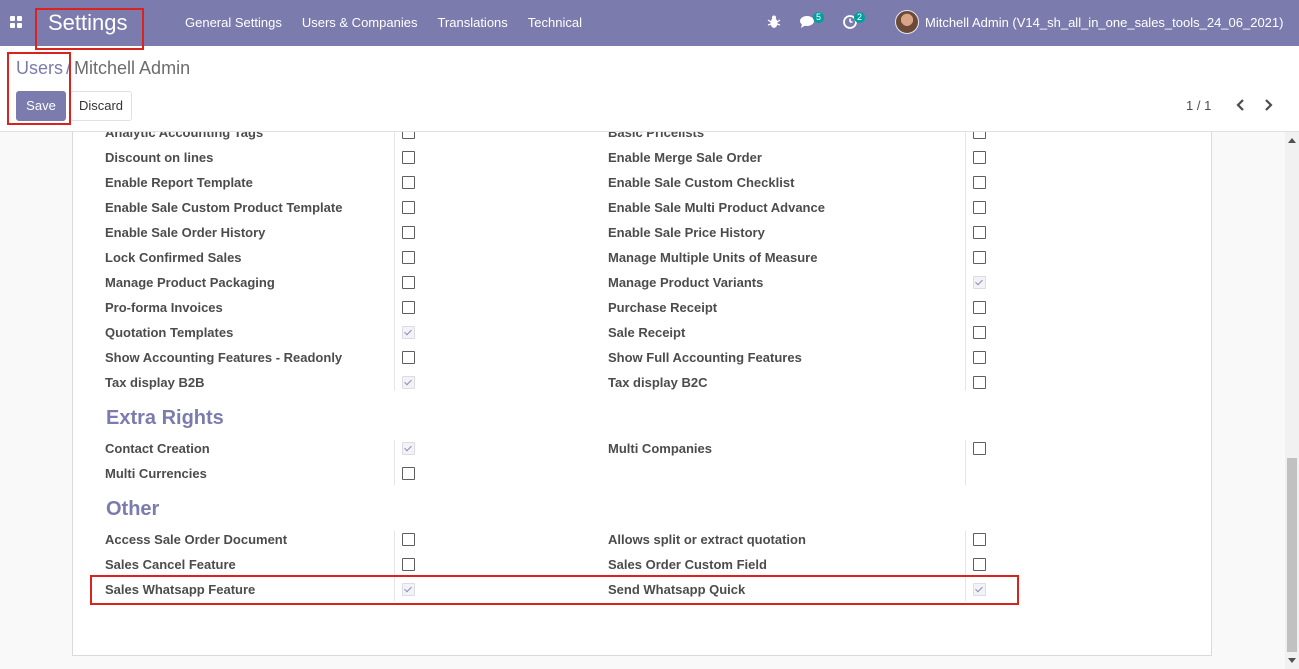  What do you see at coordinates (979, 589) in the screenshot?
I see `checkbox-send-whatsapp-quick` at bounding box center [979, 589].